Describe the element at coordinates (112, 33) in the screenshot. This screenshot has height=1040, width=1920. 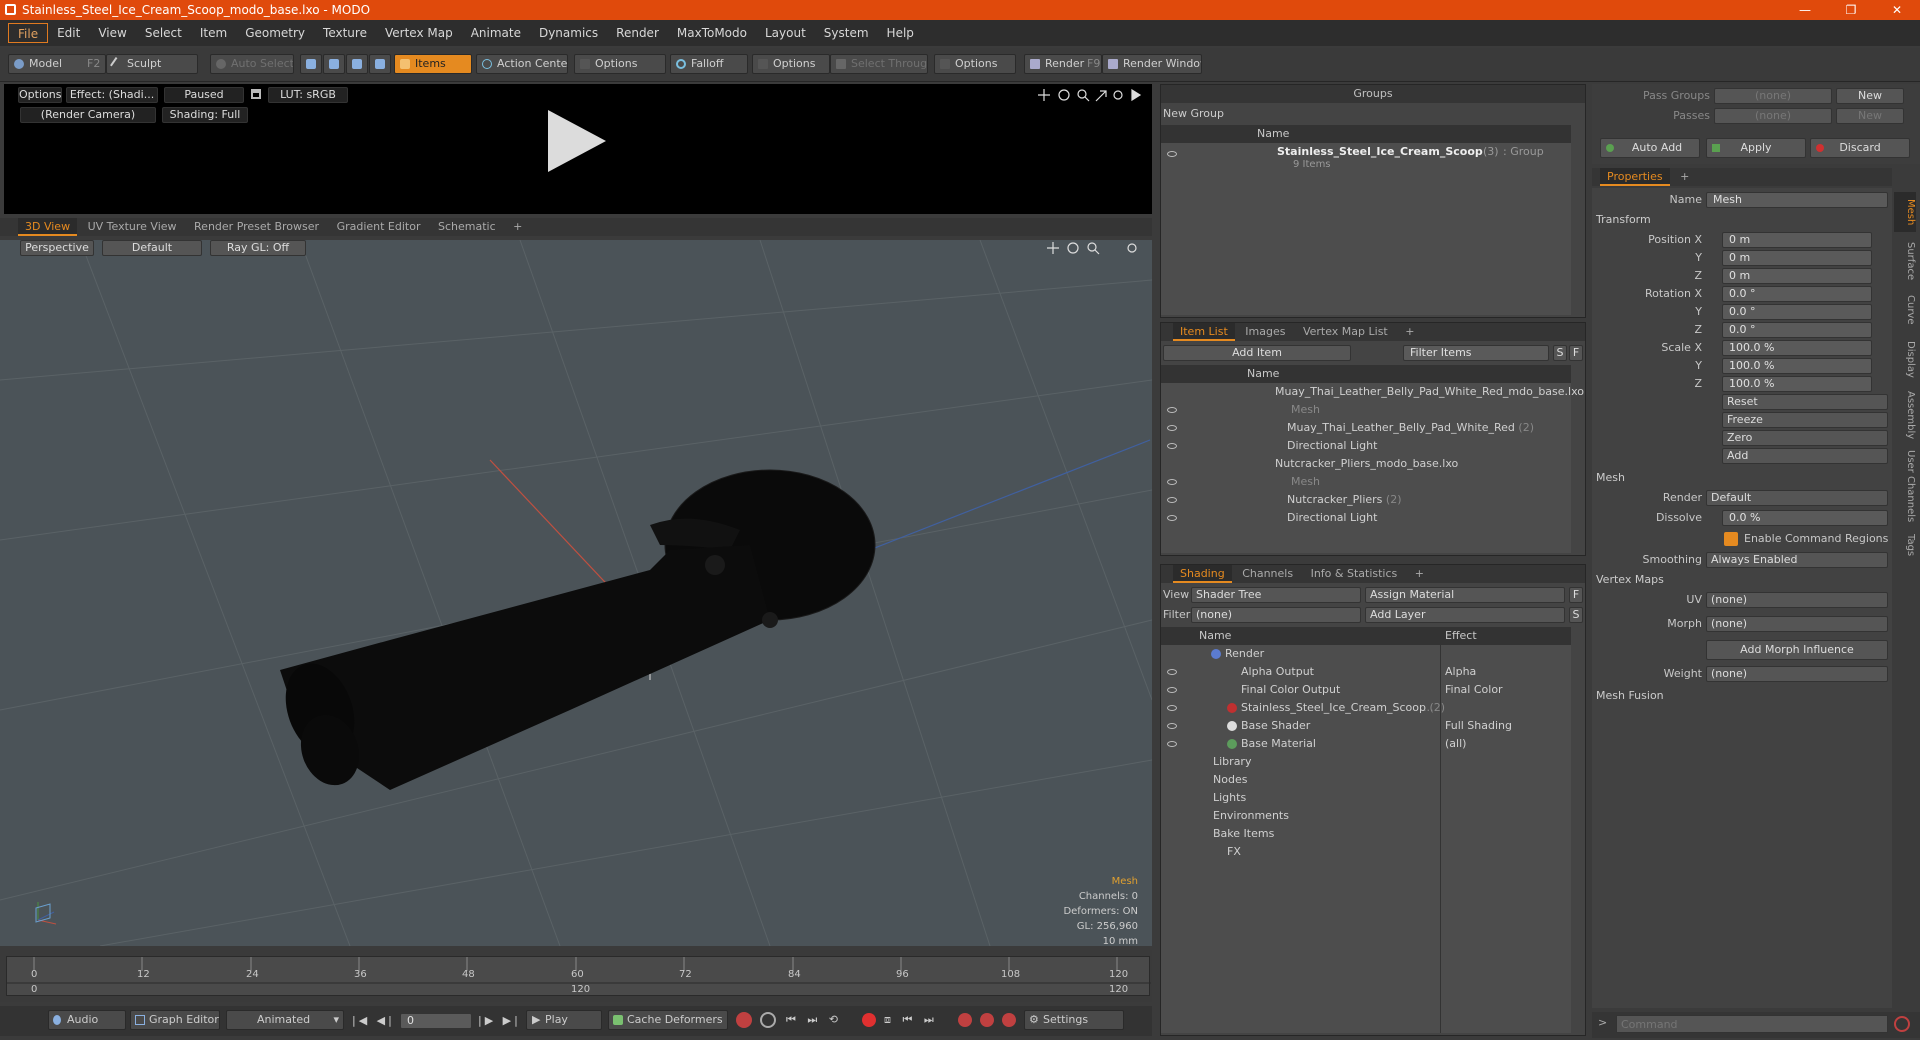
I see `menu-view: View` at that location.